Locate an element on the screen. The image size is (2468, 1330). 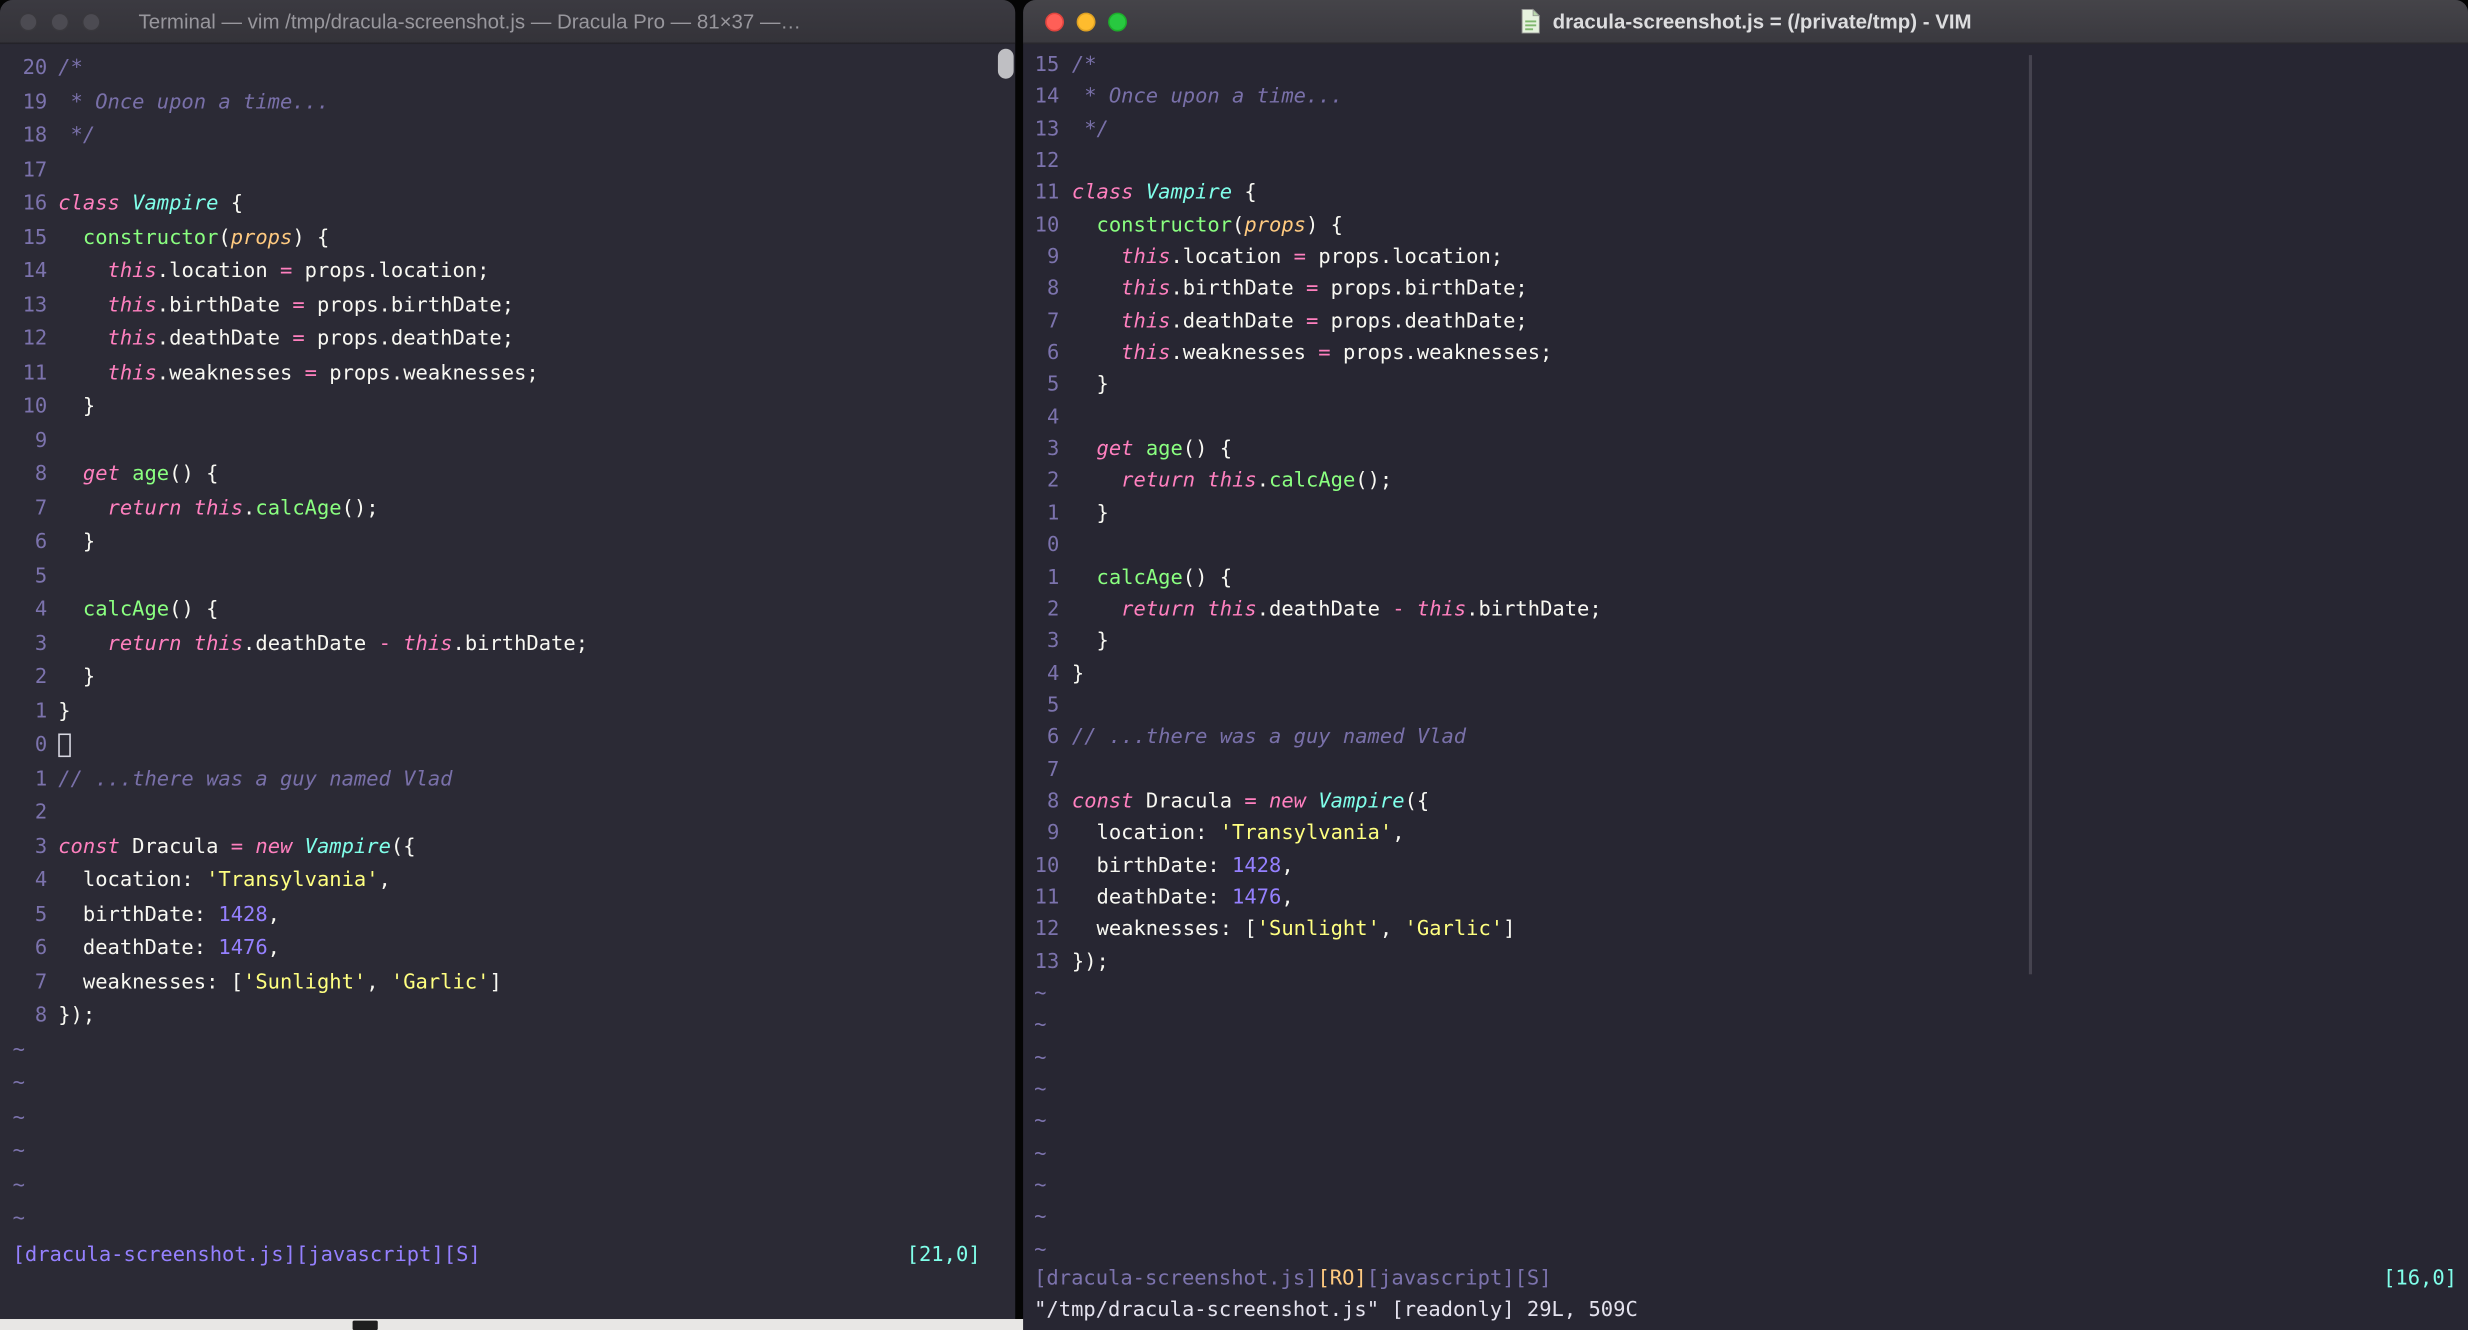
code-line: 3 } is located at coordinates (1745, 643).